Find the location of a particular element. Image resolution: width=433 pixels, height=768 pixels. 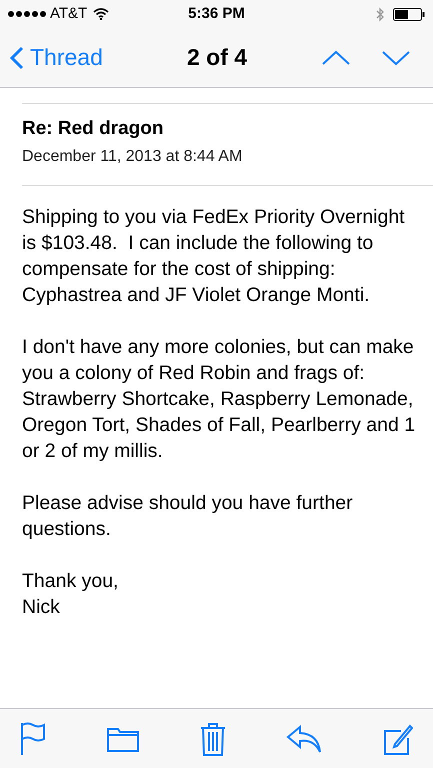

wifi-icon is located at coordinates (101, 14).